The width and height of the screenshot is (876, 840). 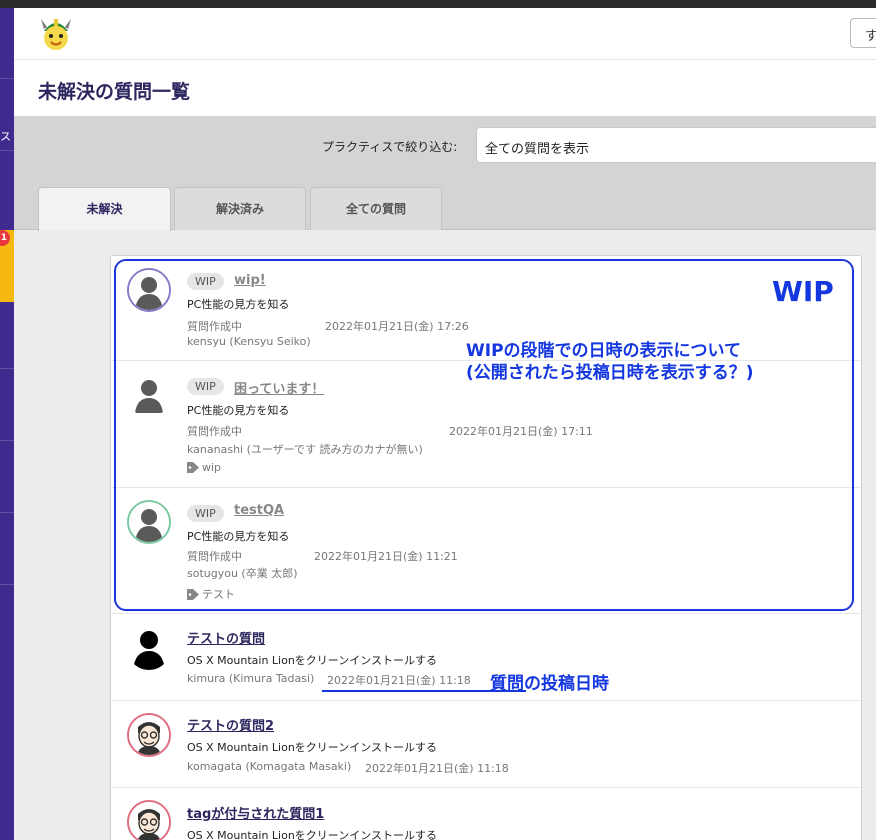 I want to click on annotation-note-line: (公開されたら投稿日時を表示する？), so click(x=610, y=373).